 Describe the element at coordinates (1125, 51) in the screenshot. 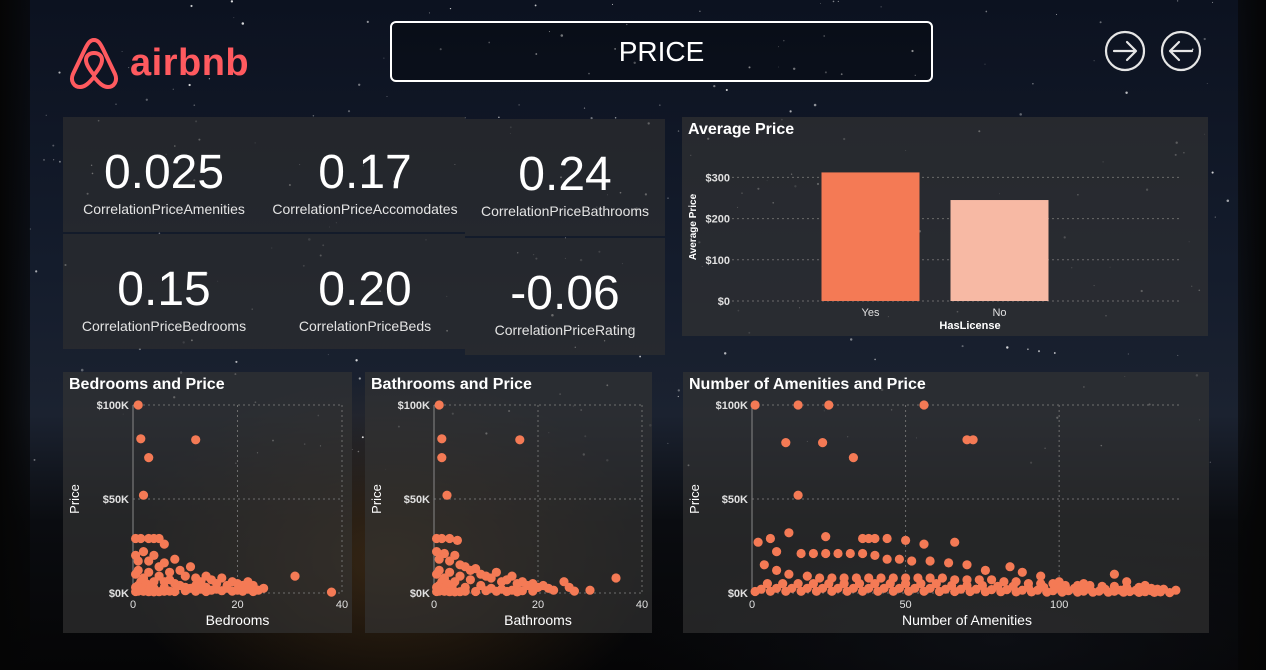

I see `next-page-button` at that location.